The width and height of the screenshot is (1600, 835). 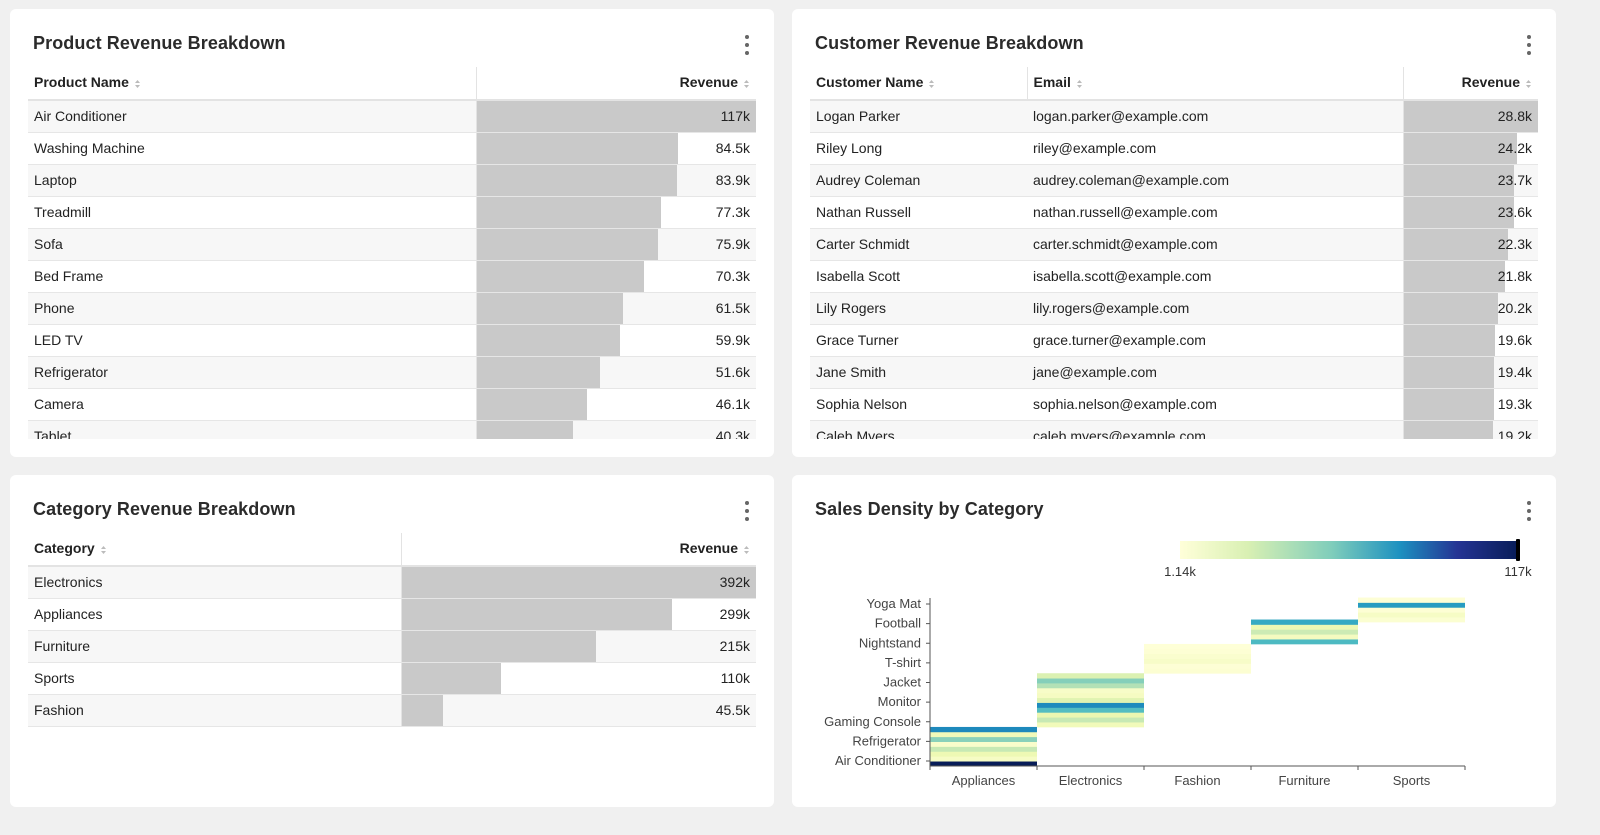 What do you see at coordinates (392, 116) in the screenshot?
I see `table-row: Air Conditioner 117k` at bounding box center [392, 116].